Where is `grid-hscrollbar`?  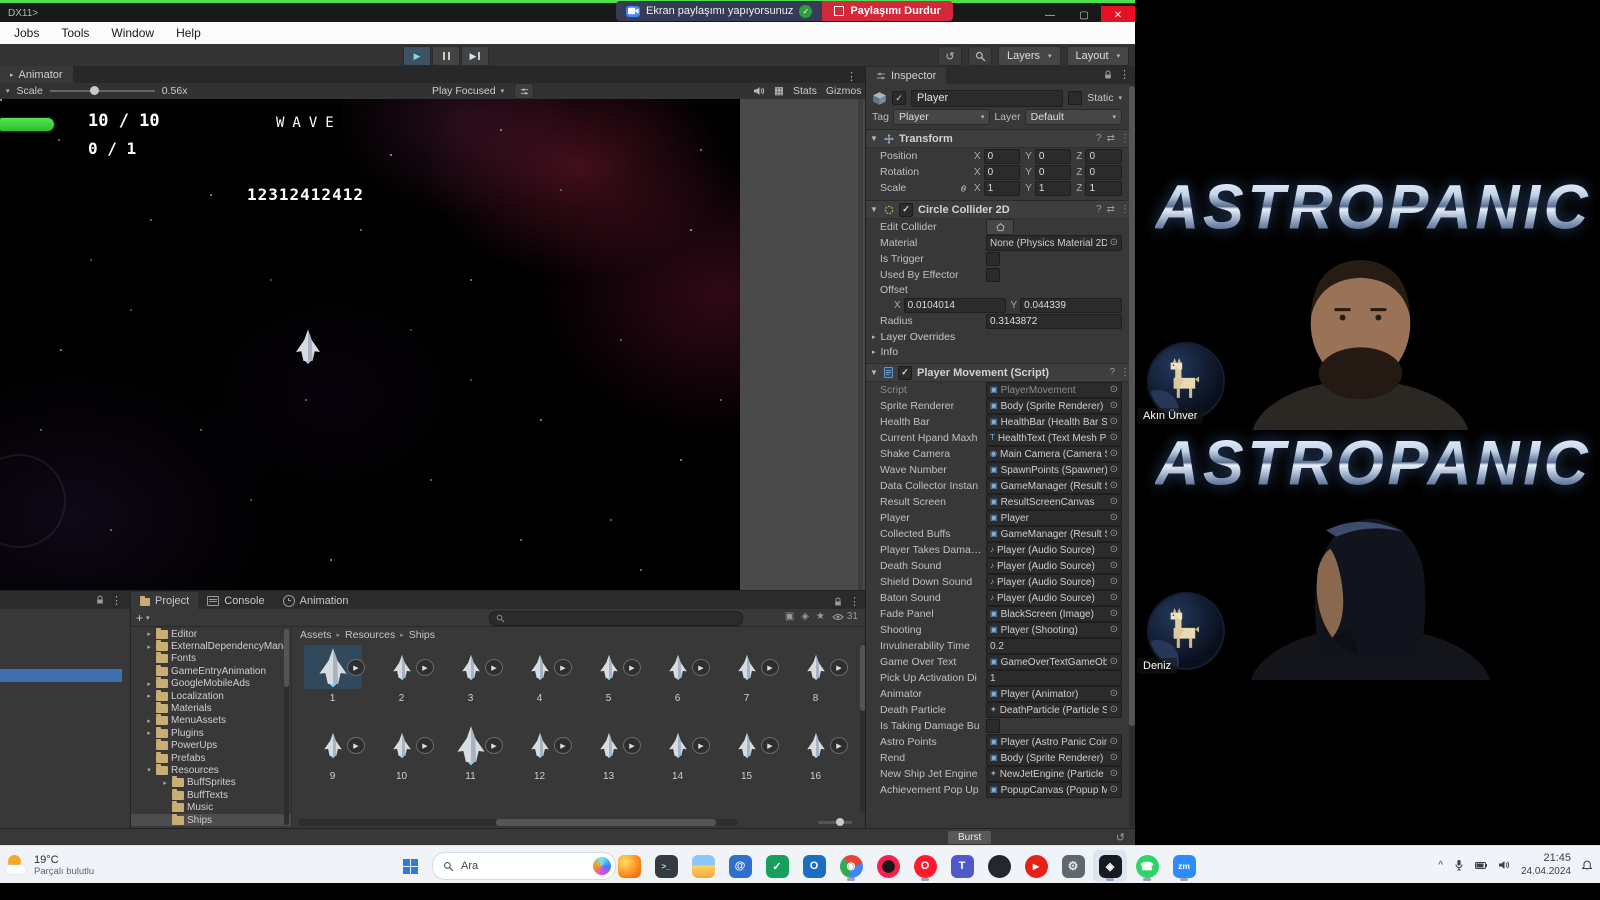 grid-hscrollbar is located at coordinates (518, 822).